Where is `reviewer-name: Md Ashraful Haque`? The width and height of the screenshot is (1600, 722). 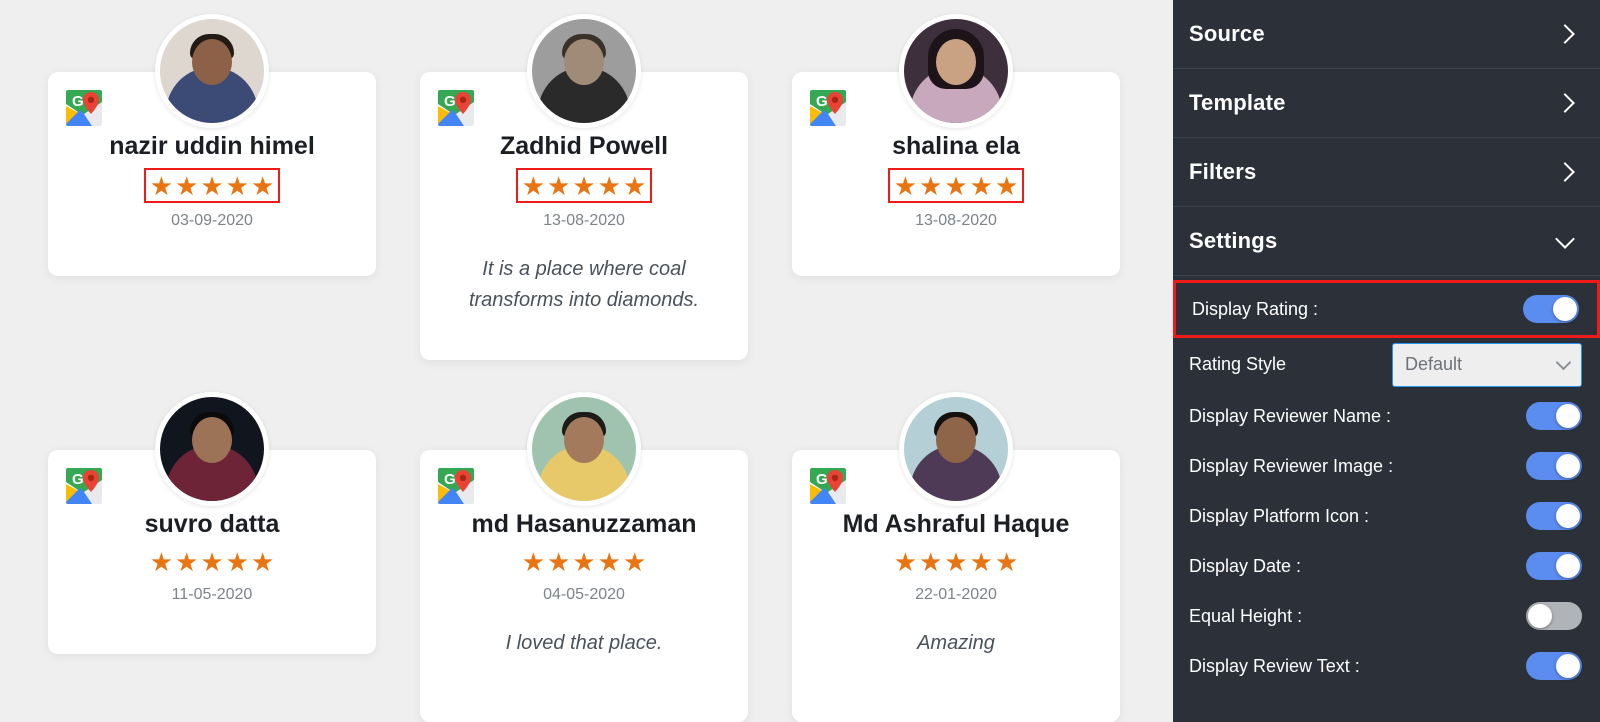
reviewer-name: Md Ashraful Haque is located at coordinates (956, 524).